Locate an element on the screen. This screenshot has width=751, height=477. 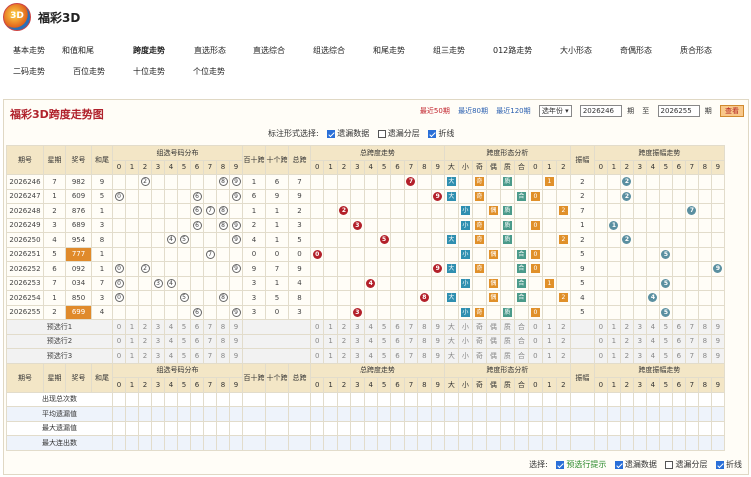
nav-item: 奇偶形态 is located at coordinates (636, 50).